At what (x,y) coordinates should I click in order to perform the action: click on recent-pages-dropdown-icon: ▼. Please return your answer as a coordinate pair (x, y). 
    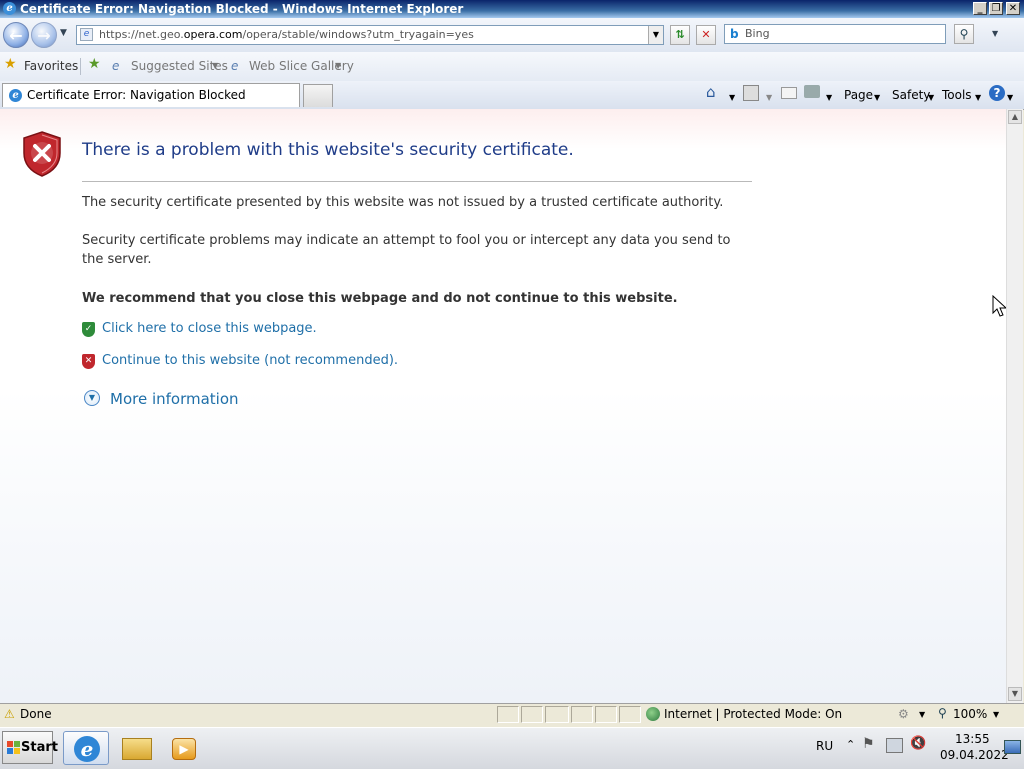
    Looking at the image, I should click on (63, 33).